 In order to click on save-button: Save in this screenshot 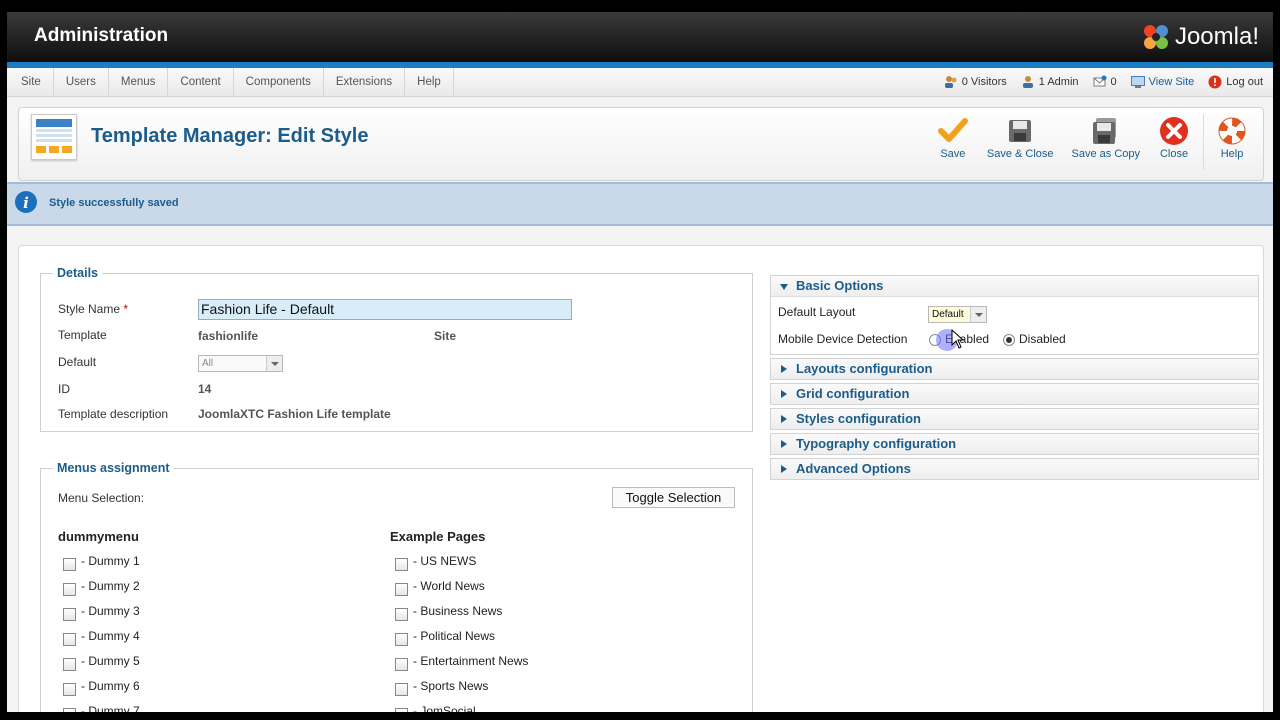, I will do `click(953, 142)`.